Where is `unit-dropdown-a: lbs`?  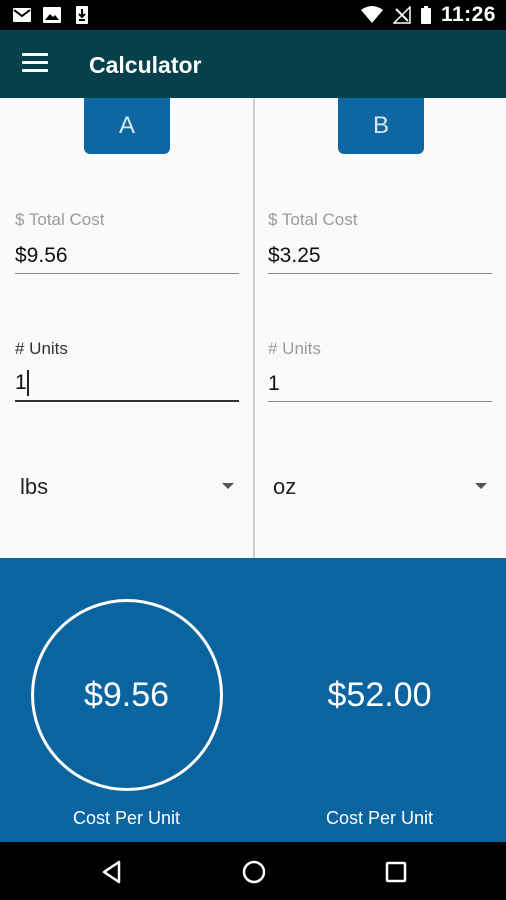 unit-dropdown-a: lbs is located at coordinates (127, 488).